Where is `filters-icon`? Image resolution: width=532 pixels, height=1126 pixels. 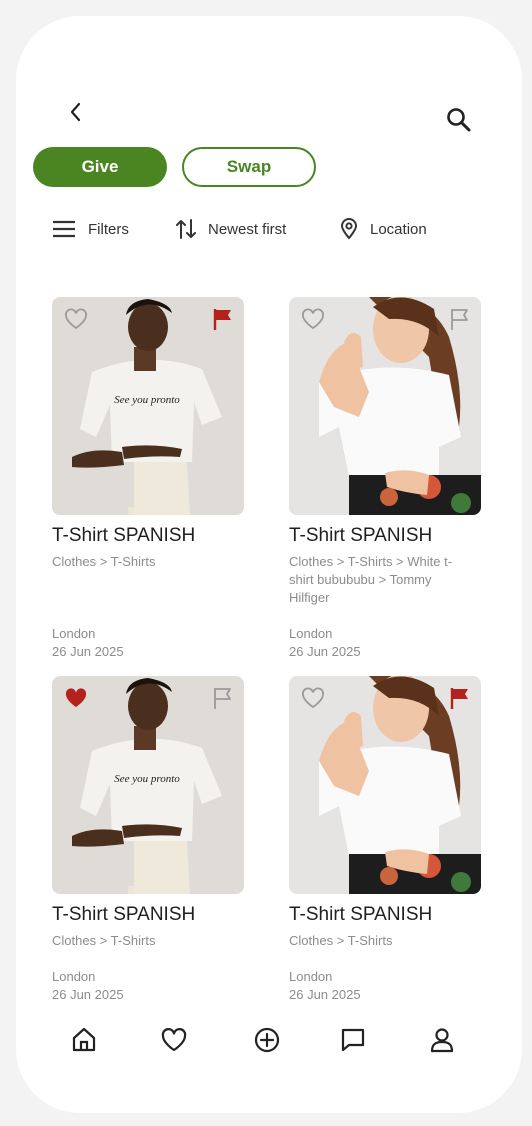
filters-icon is located at coordinates (64, 229).